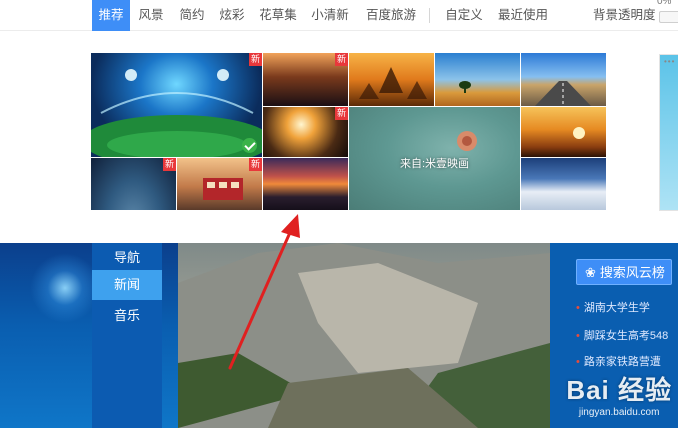 Image resolution: width=678 pixels, height=428 pixels. Describe the element at coordinates (65, 288) in the screenshot. I see `decorative-glow` at that location.